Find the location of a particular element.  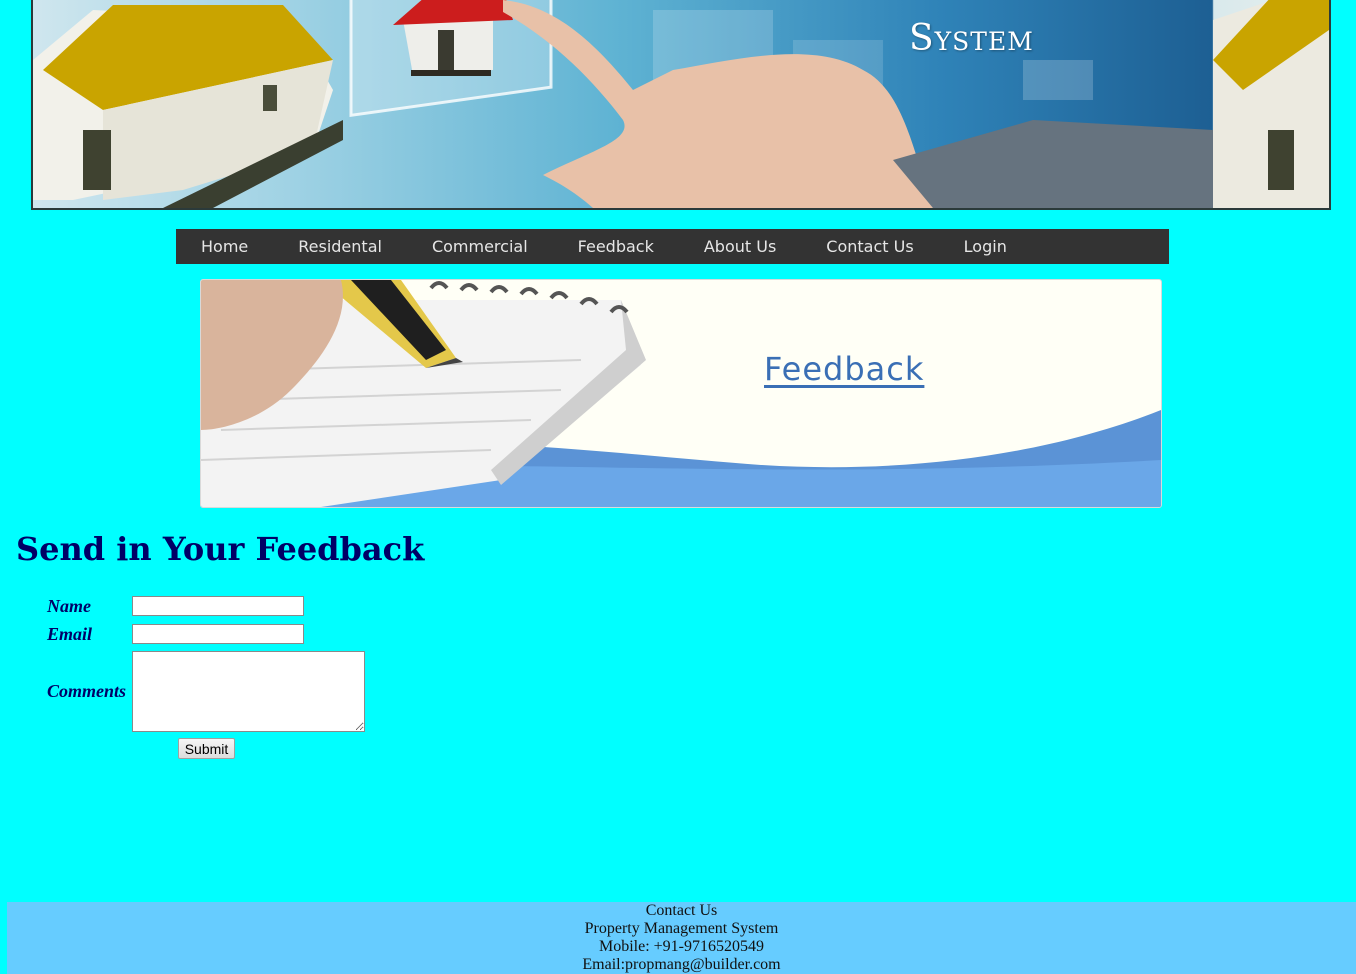

name-label: Name is located at coordinates (69, 606).